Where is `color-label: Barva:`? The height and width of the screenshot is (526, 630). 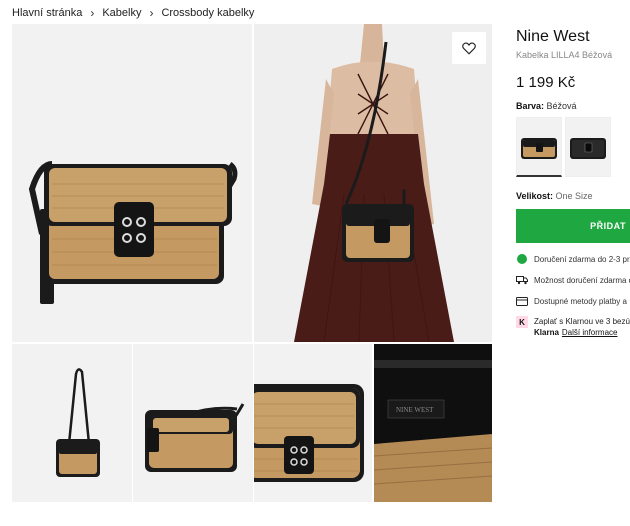 color-label: Barva: is located at coordinates (530, 106).